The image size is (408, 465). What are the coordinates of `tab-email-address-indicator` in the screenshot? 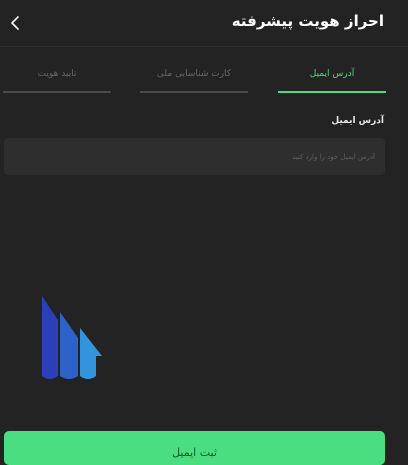 It's located at (332, 92).